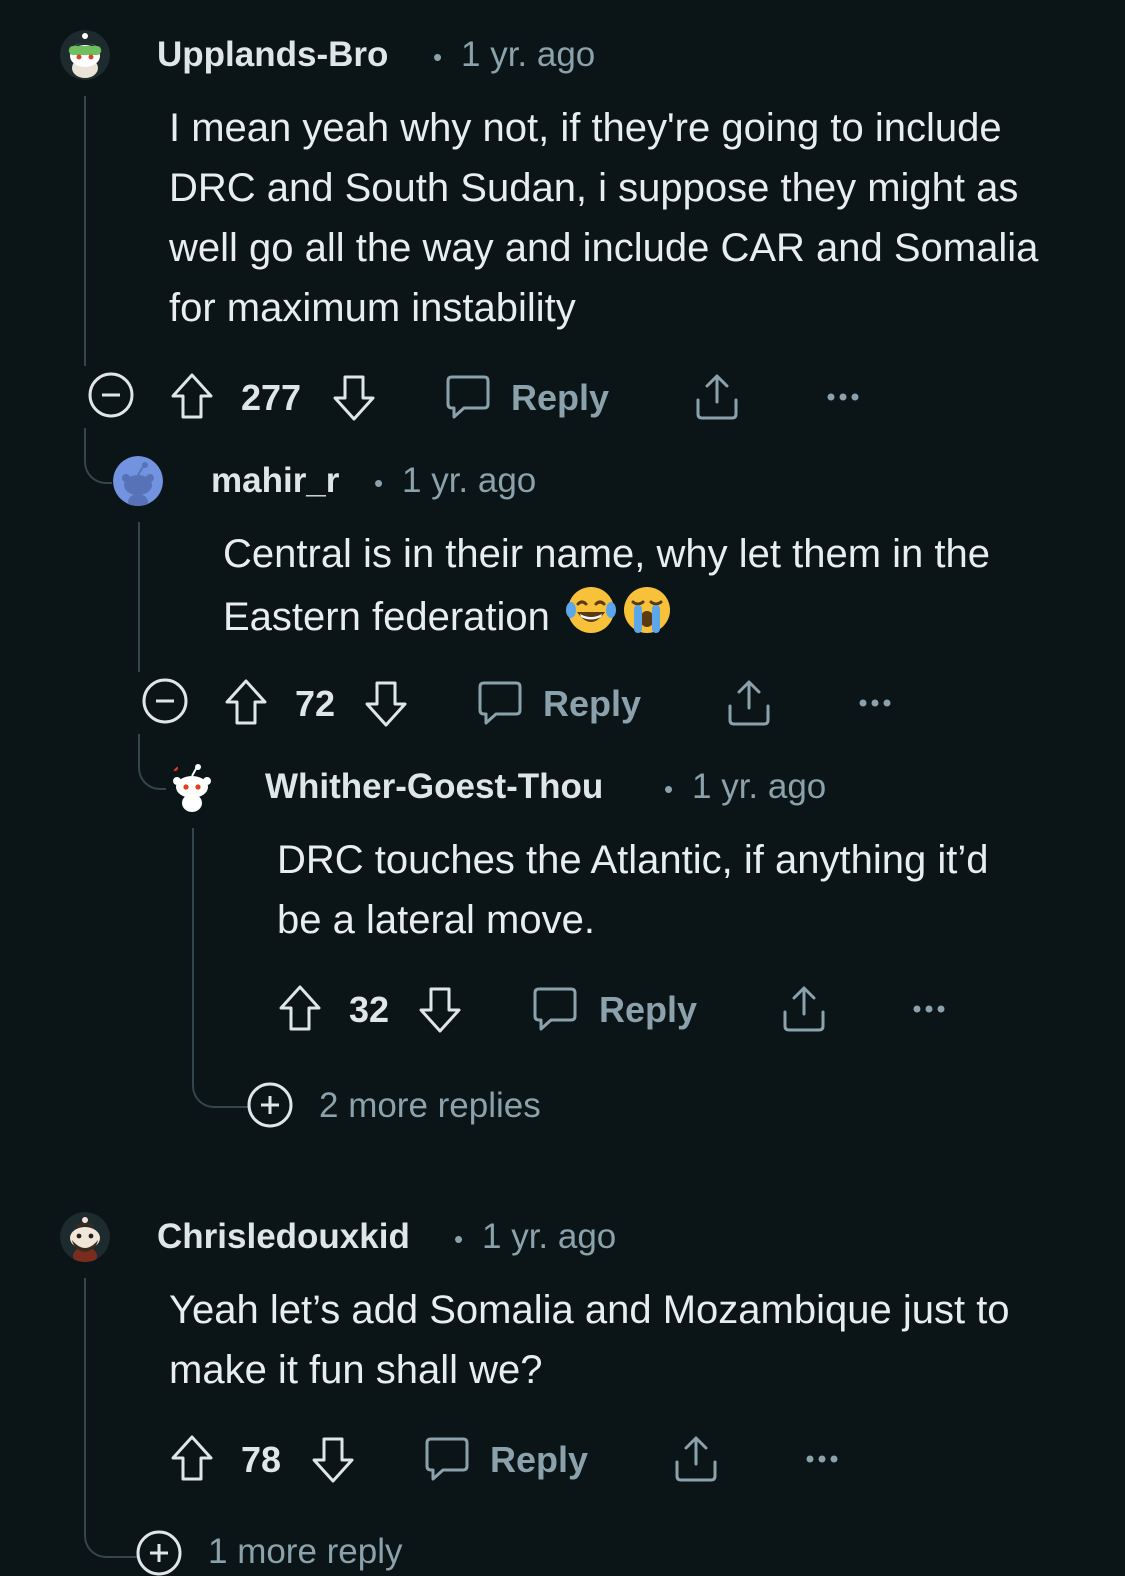  I want to click on tears-of-joy-emoji-icon, so click(591, 610).